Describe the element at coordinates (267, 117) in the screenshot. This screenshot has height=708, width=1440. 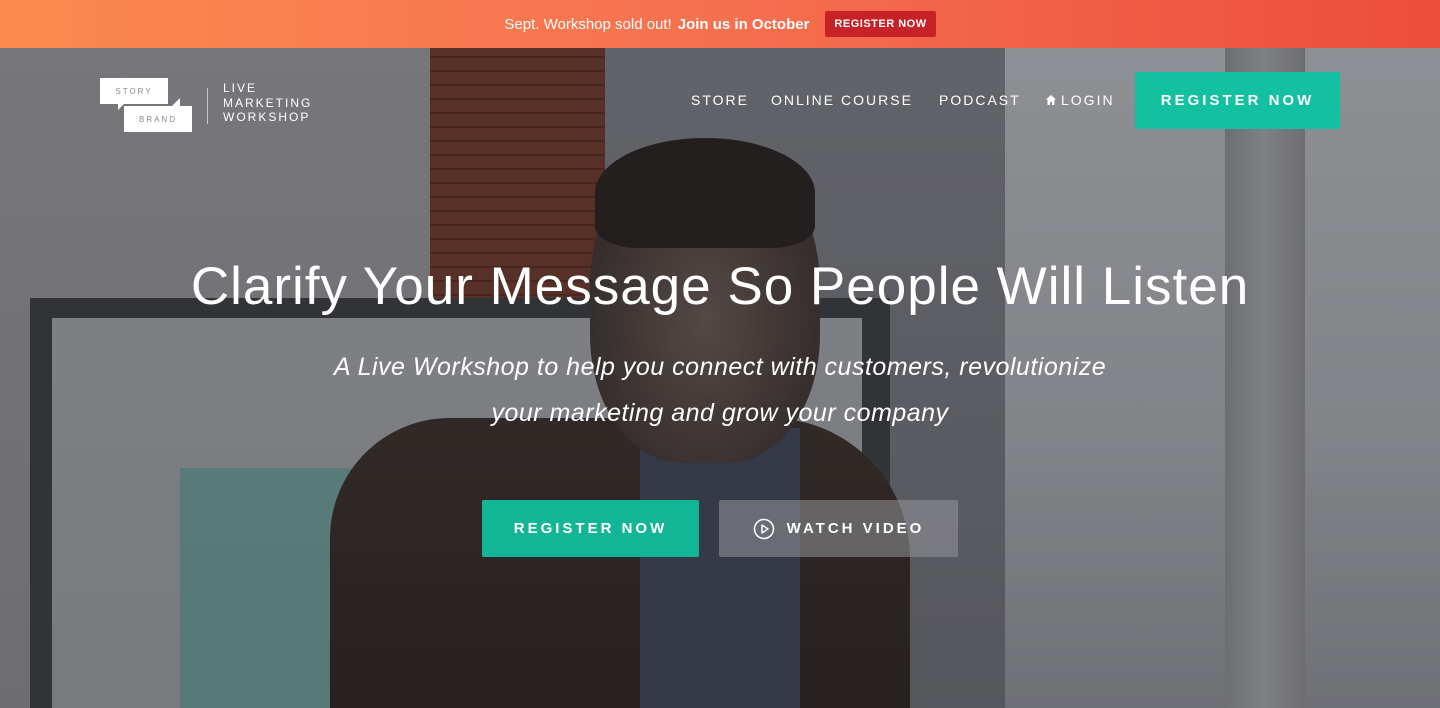
I see `logo-tagline-line-3: WORKSHOP` at that location.